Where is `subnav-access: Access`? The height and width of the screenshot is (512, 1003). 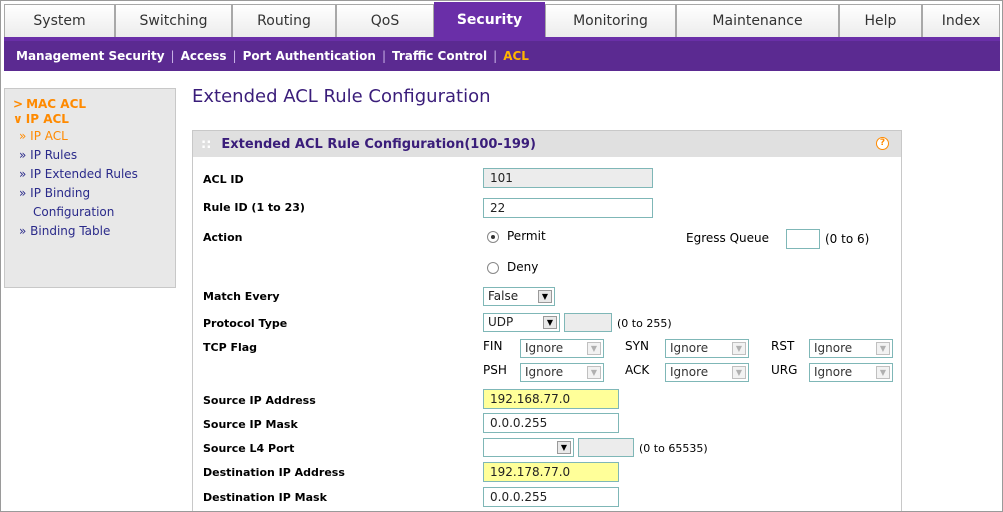 subnav-access: Access is located at coordinates (204, 56).